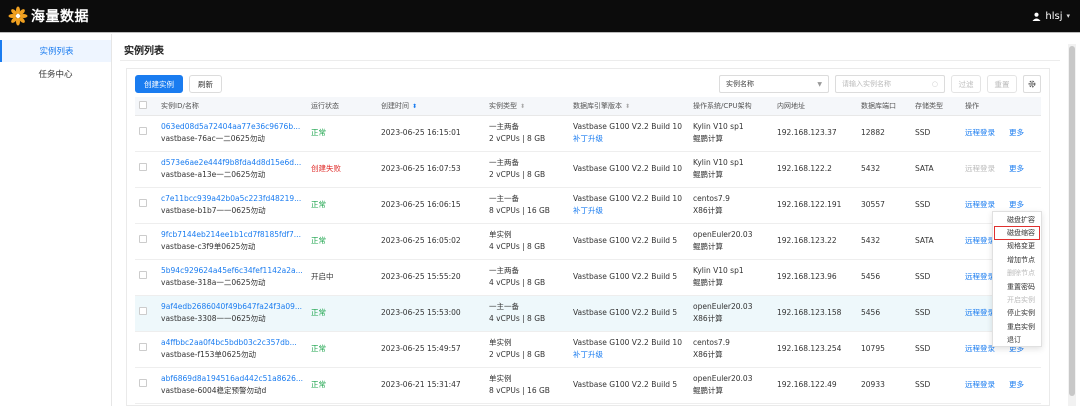  Describe the element at coordinates (935, 84) in the screenshot. I see `clear-icon: ○` at that location.